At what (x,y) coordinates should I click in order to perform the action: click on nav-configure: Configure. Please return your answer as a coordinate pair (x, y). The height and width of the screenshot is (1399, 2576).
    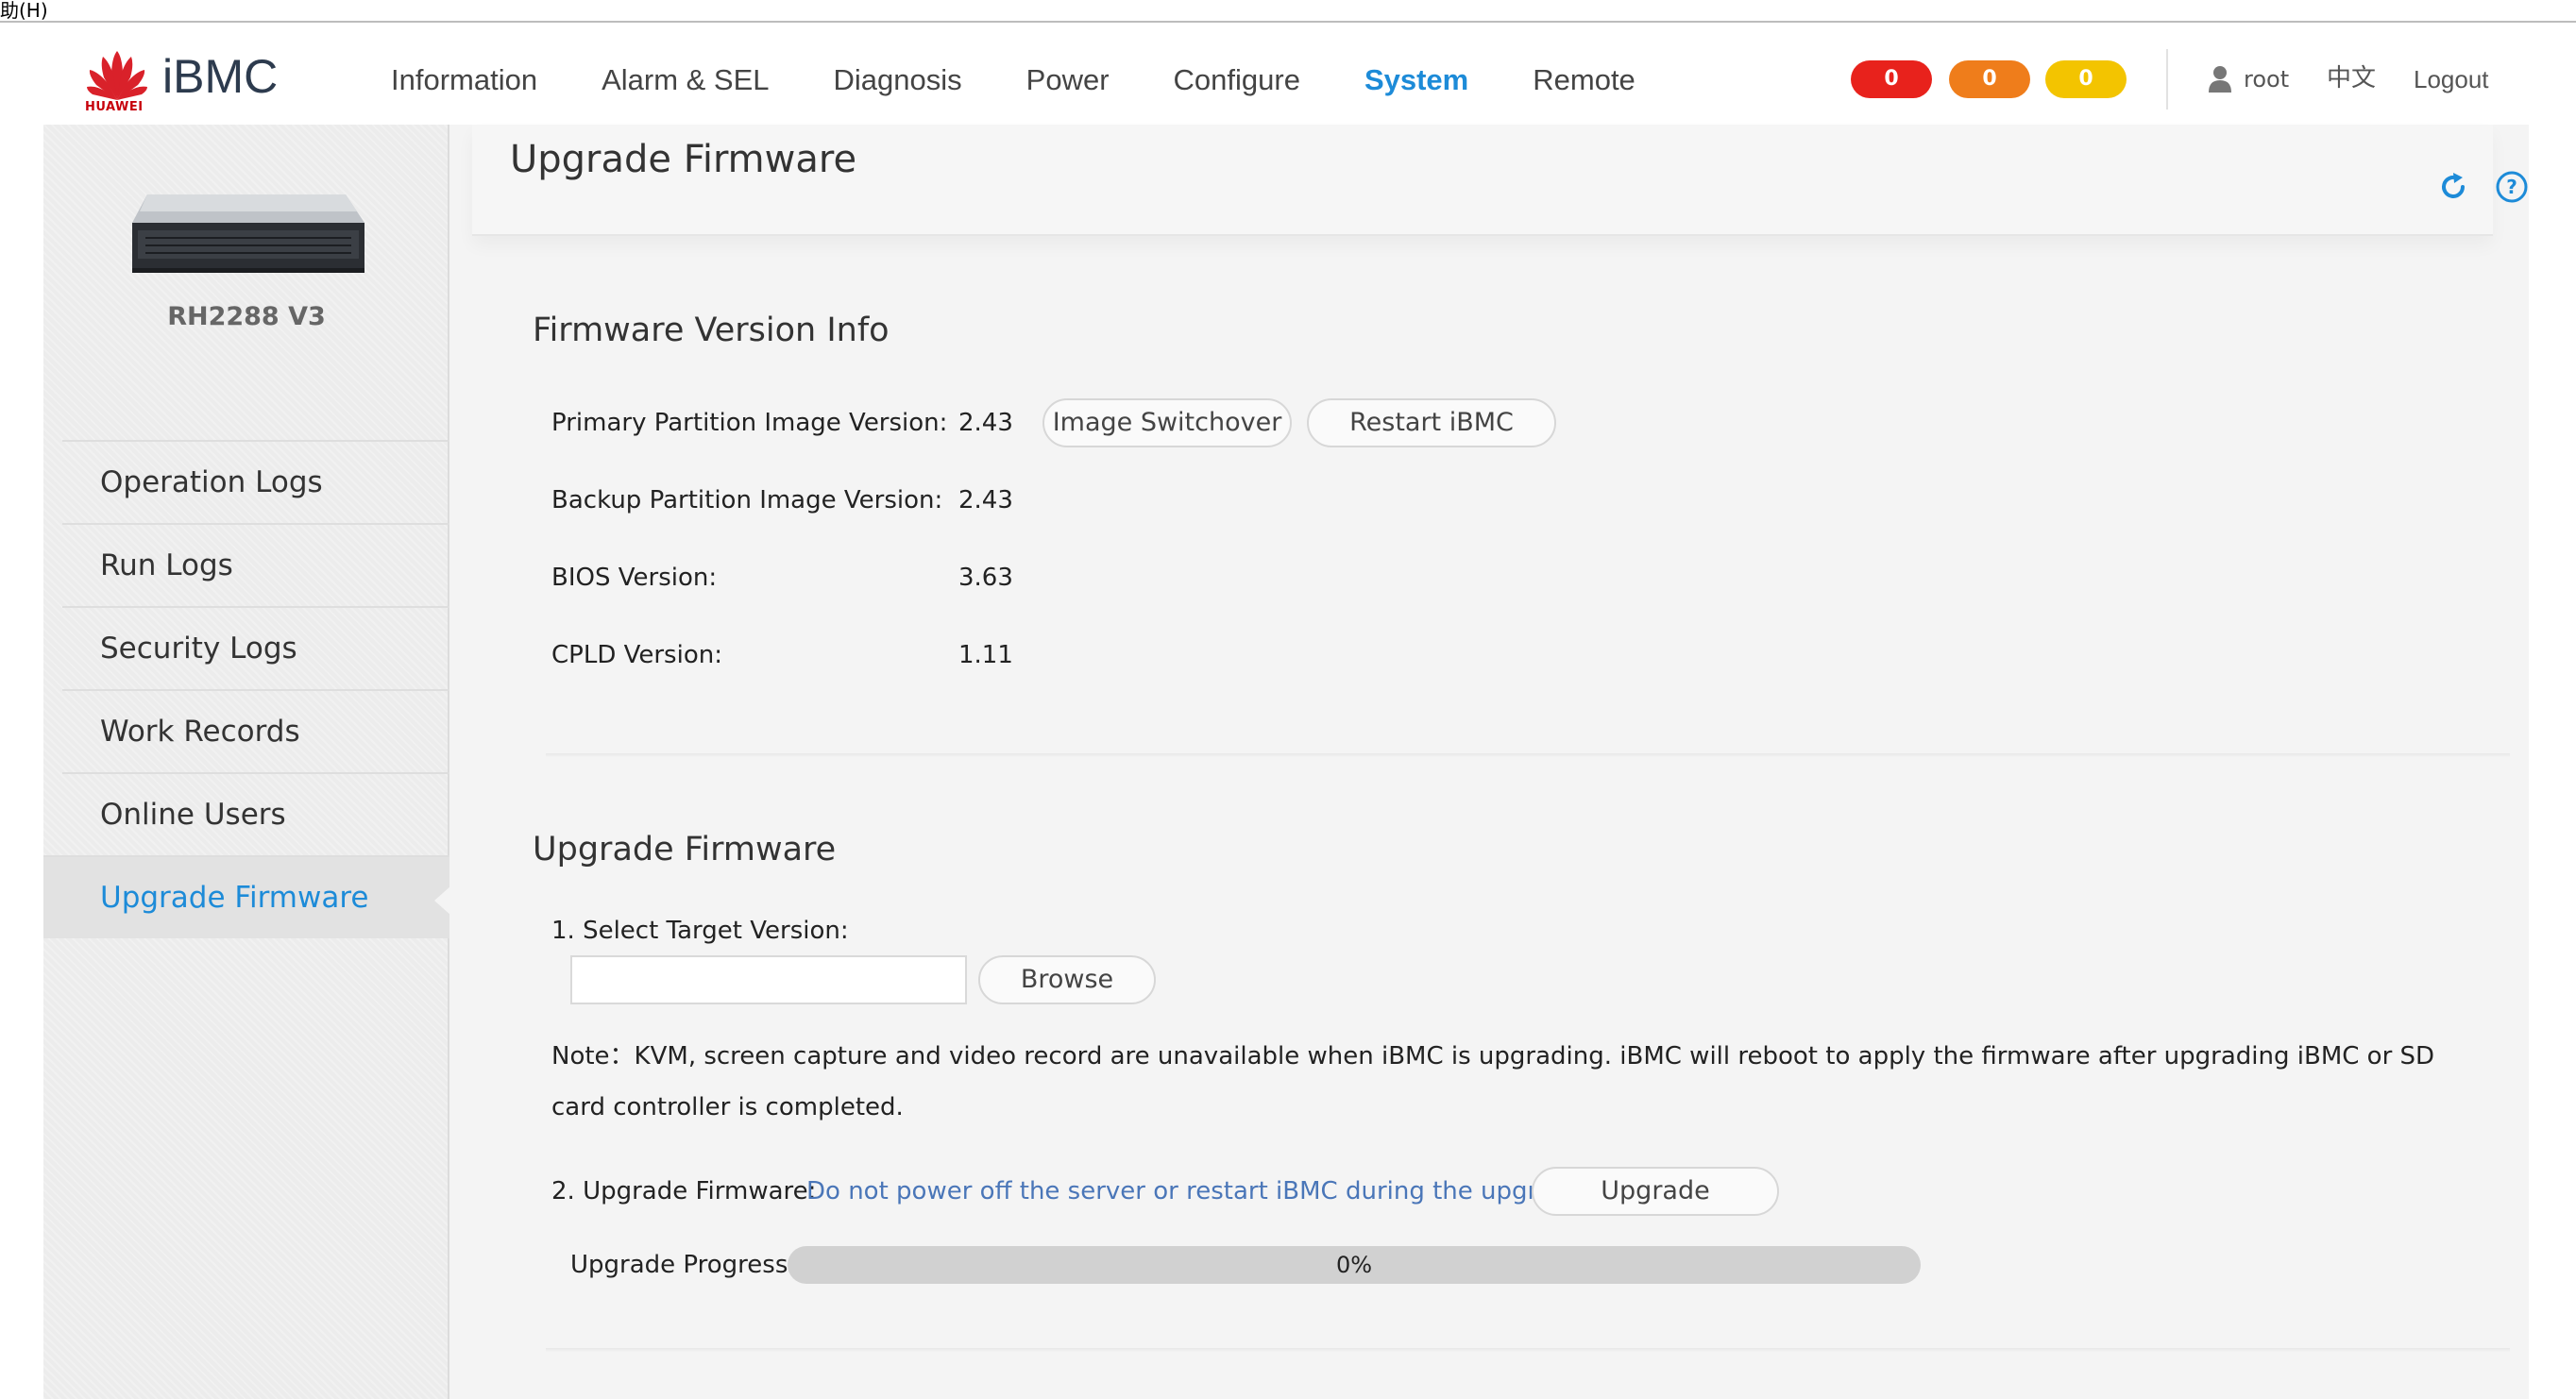
    Looking at the image, I should click on (1237, 80).